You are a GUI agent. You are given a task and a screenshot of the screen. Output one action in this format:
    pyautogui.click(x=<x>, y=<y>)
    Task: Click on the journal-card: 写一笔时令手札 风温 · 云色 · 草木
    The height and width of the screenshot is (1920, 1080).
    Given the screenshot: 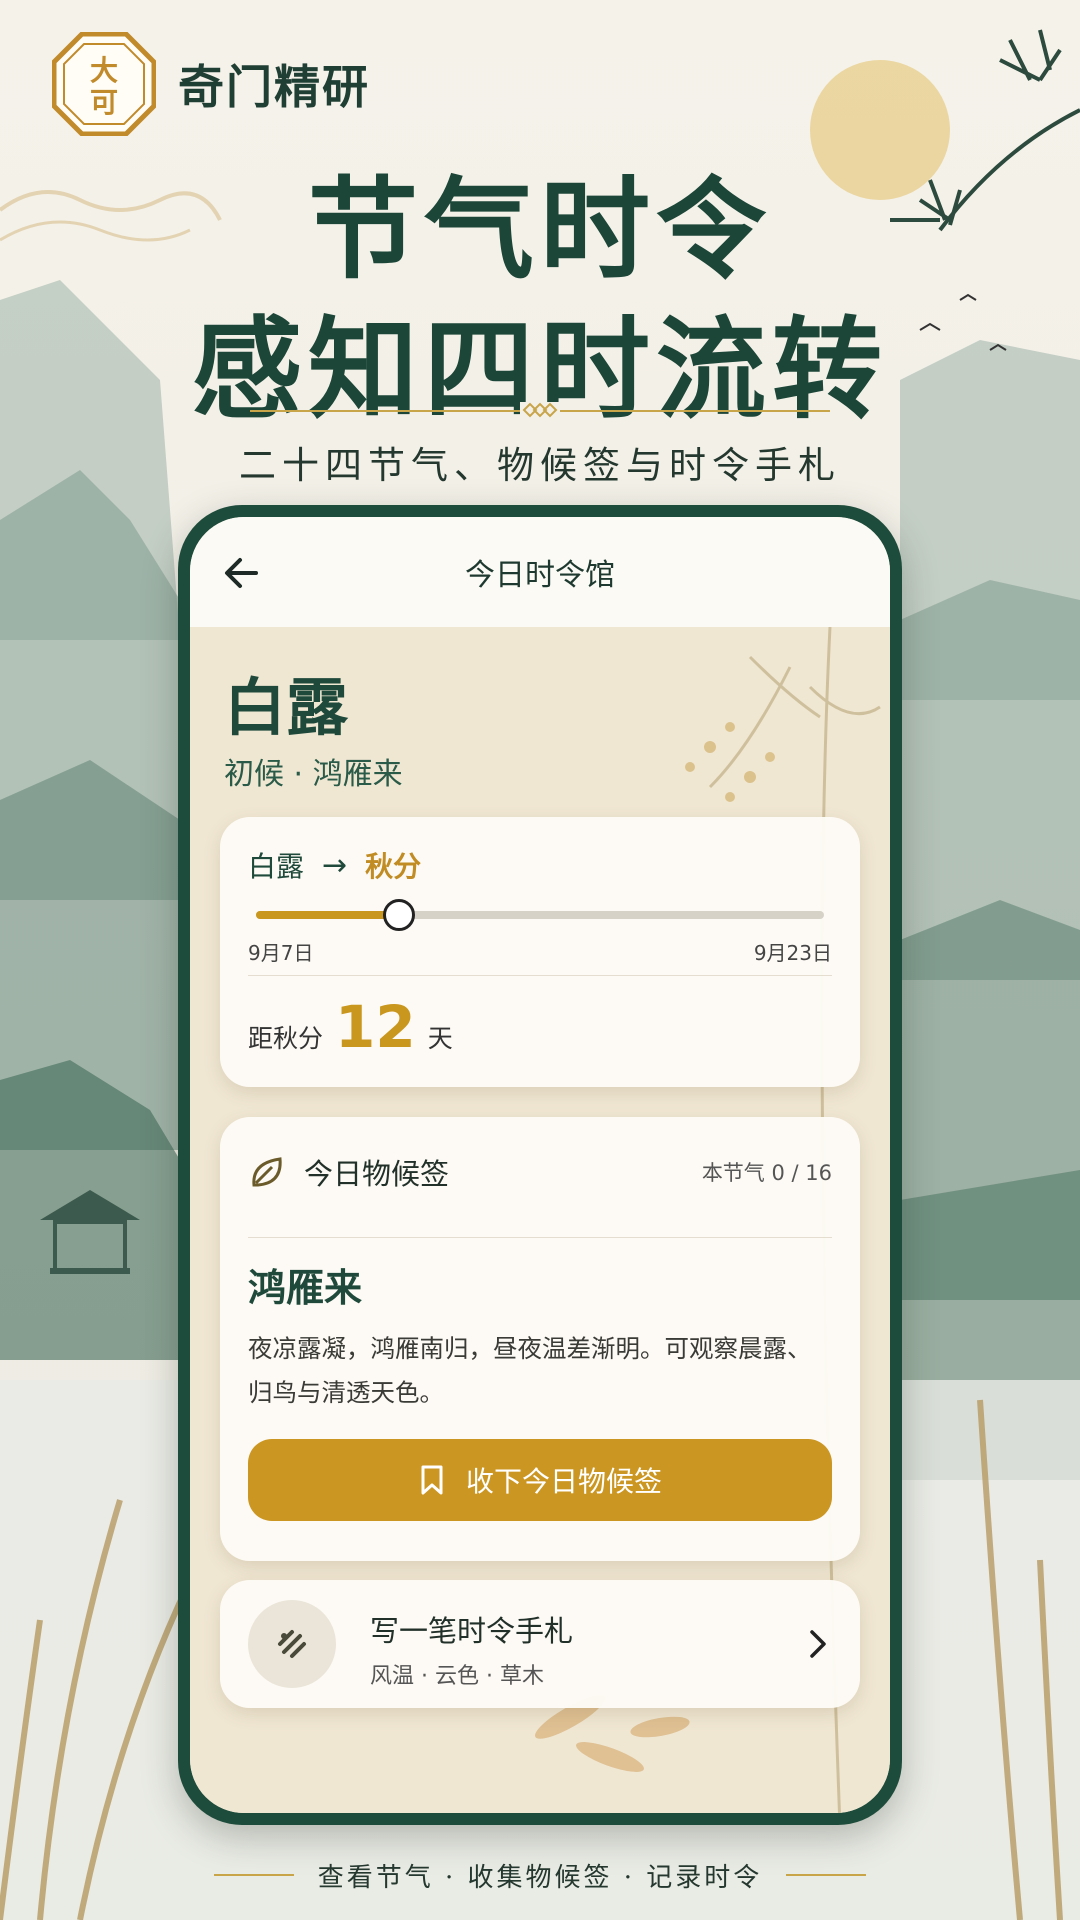 What is the action you would take?
    pyautogui.click(x=540, y=1644)
    